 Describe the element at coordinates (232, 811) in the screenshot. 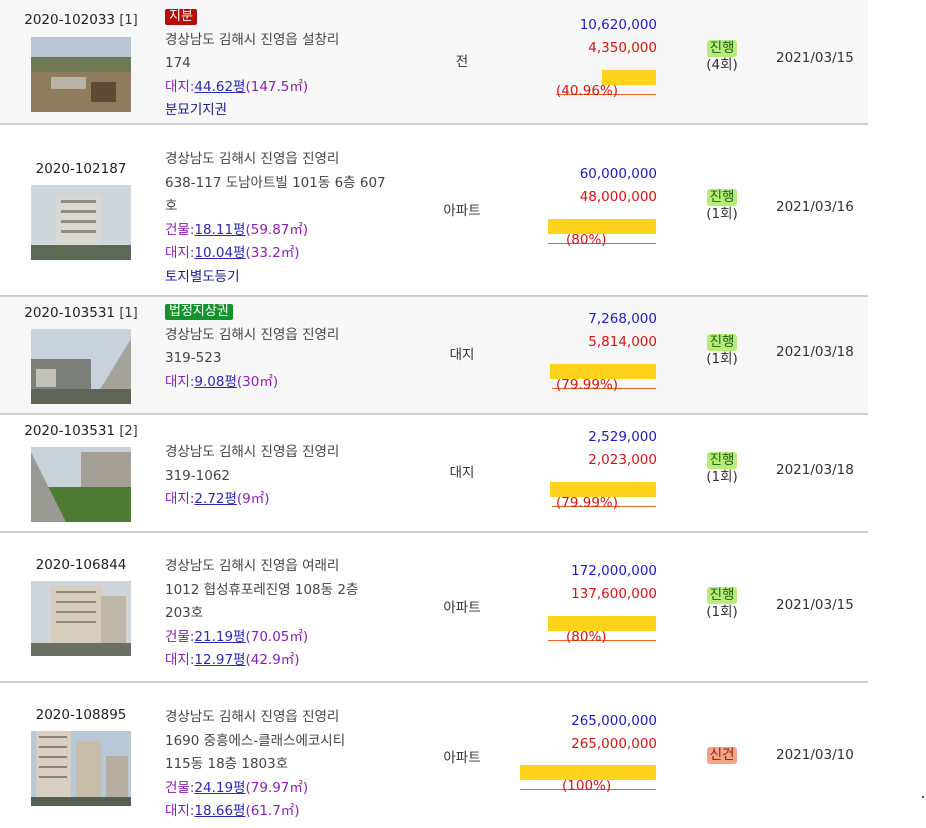

I see `land-area: 대지:18.66평(61.7㎡)` at that location.